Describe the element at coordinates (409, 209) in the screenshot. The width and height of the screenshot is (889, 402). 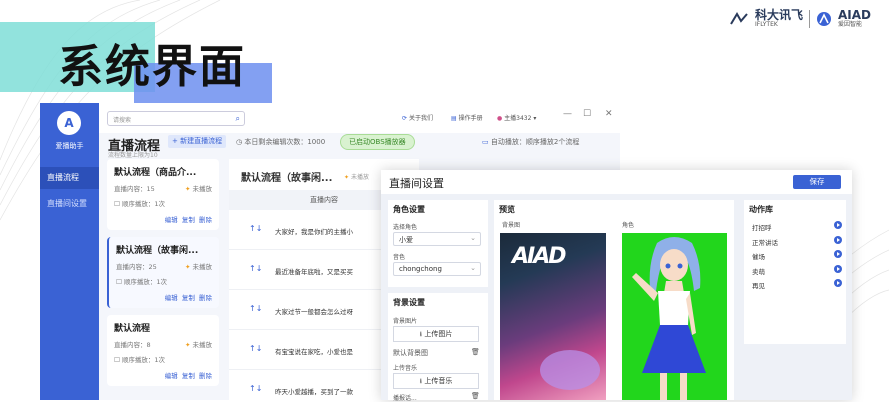
I see `role-settings-heading: 角色设置` at that location.